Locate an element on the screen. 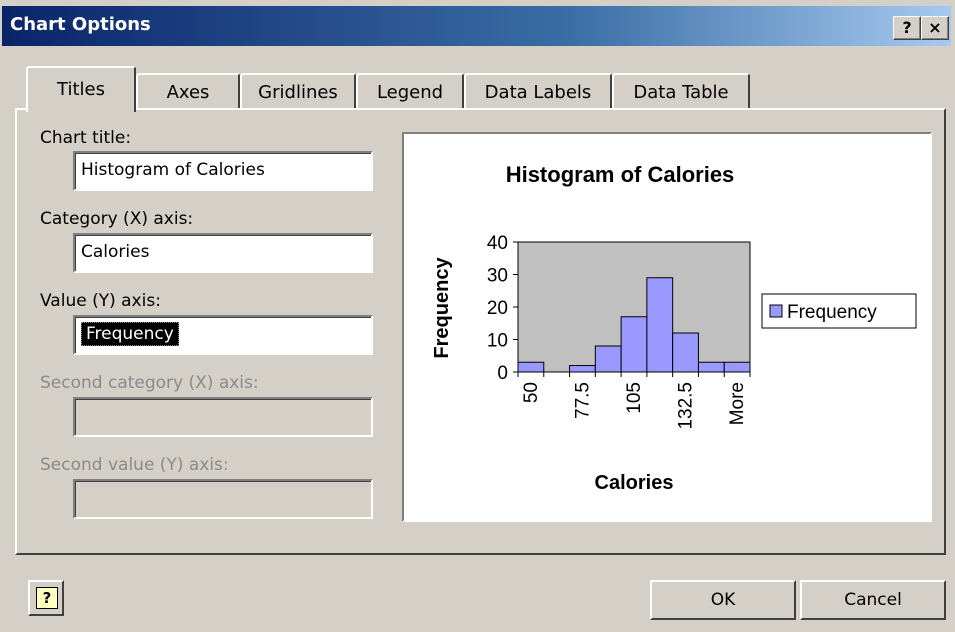 The height and width of the screenshot is (632, 955). plot-area: 0 10 20 30 40 50 77.5 105 132.5 More is located at coordinates (619, 331).